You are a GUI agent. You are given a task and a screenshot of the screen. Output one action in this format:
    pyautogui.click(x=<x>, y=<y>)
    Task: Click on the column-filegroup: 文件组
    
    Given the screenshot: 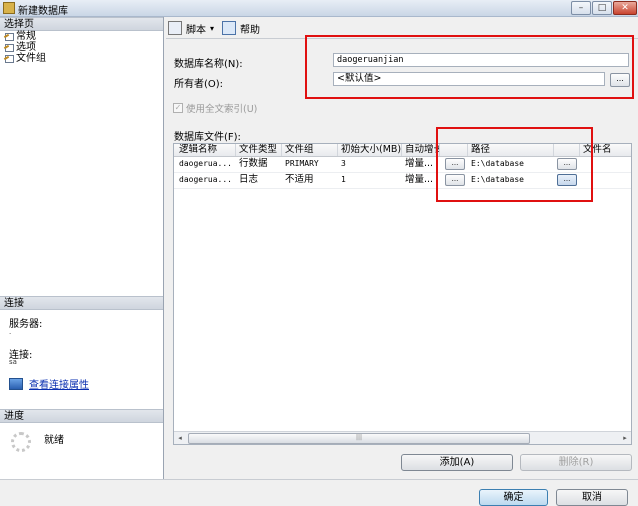 What is the action you would take?
    pyautogui.click(x=310, y=150)
    